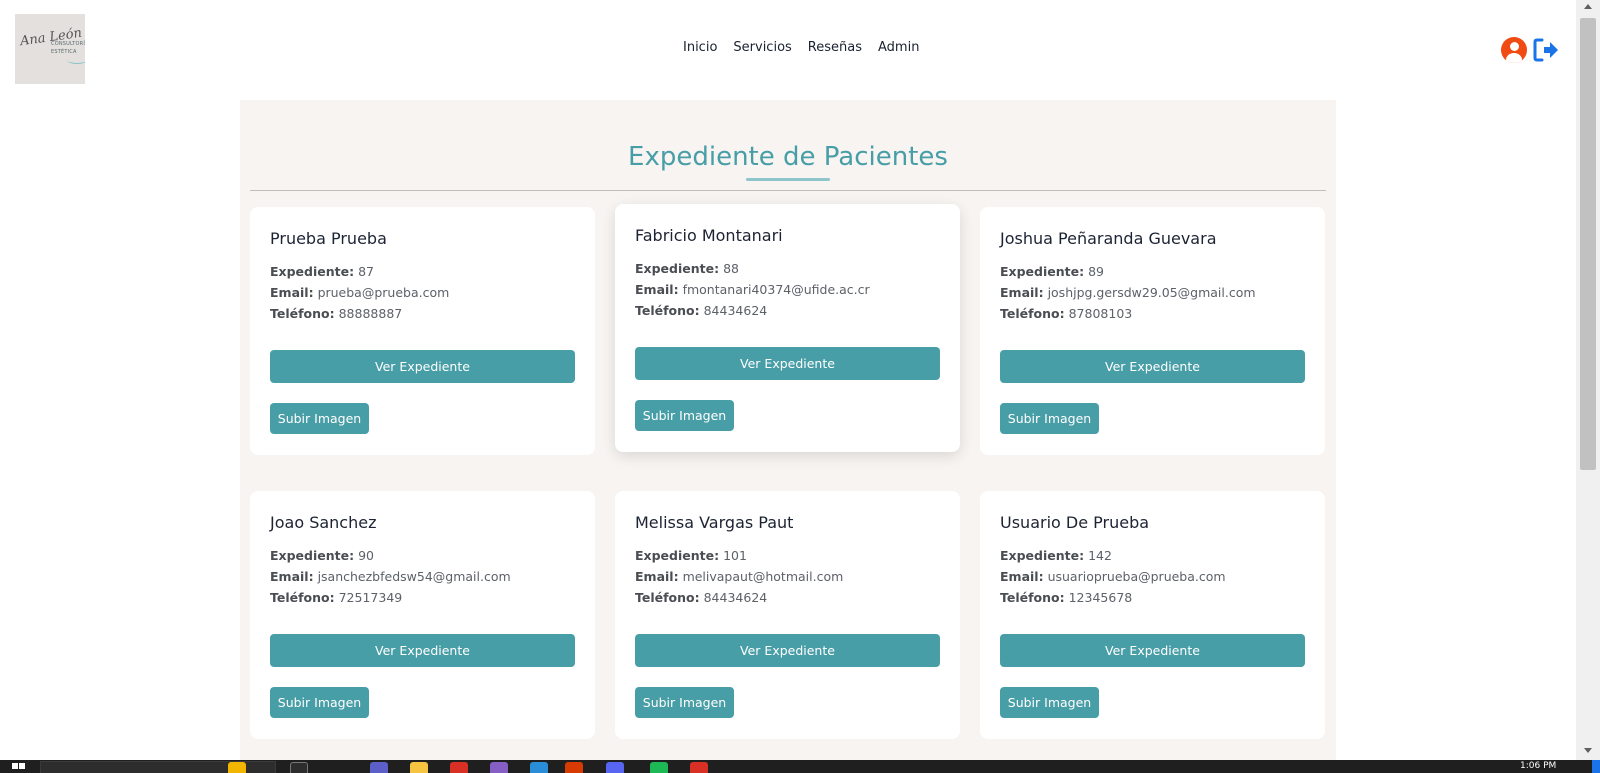 This screenshot has width=1600, height=773. I want to click on patient-email: Email: fmontanari40374@ufide.ac.cr, so click(752, 289).